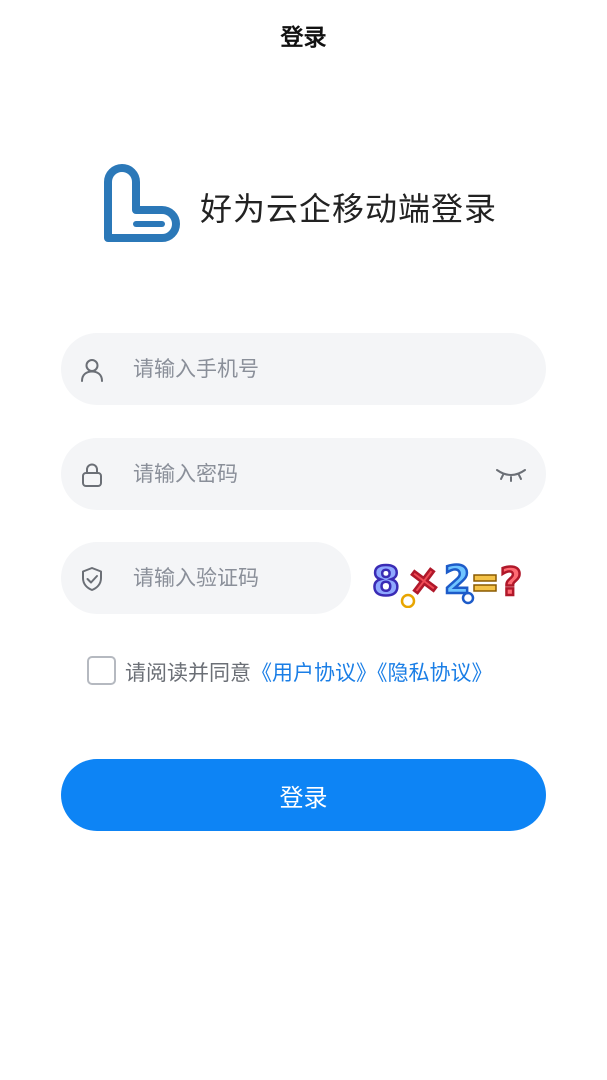  I want to click on phone-input, so click(303, 369).